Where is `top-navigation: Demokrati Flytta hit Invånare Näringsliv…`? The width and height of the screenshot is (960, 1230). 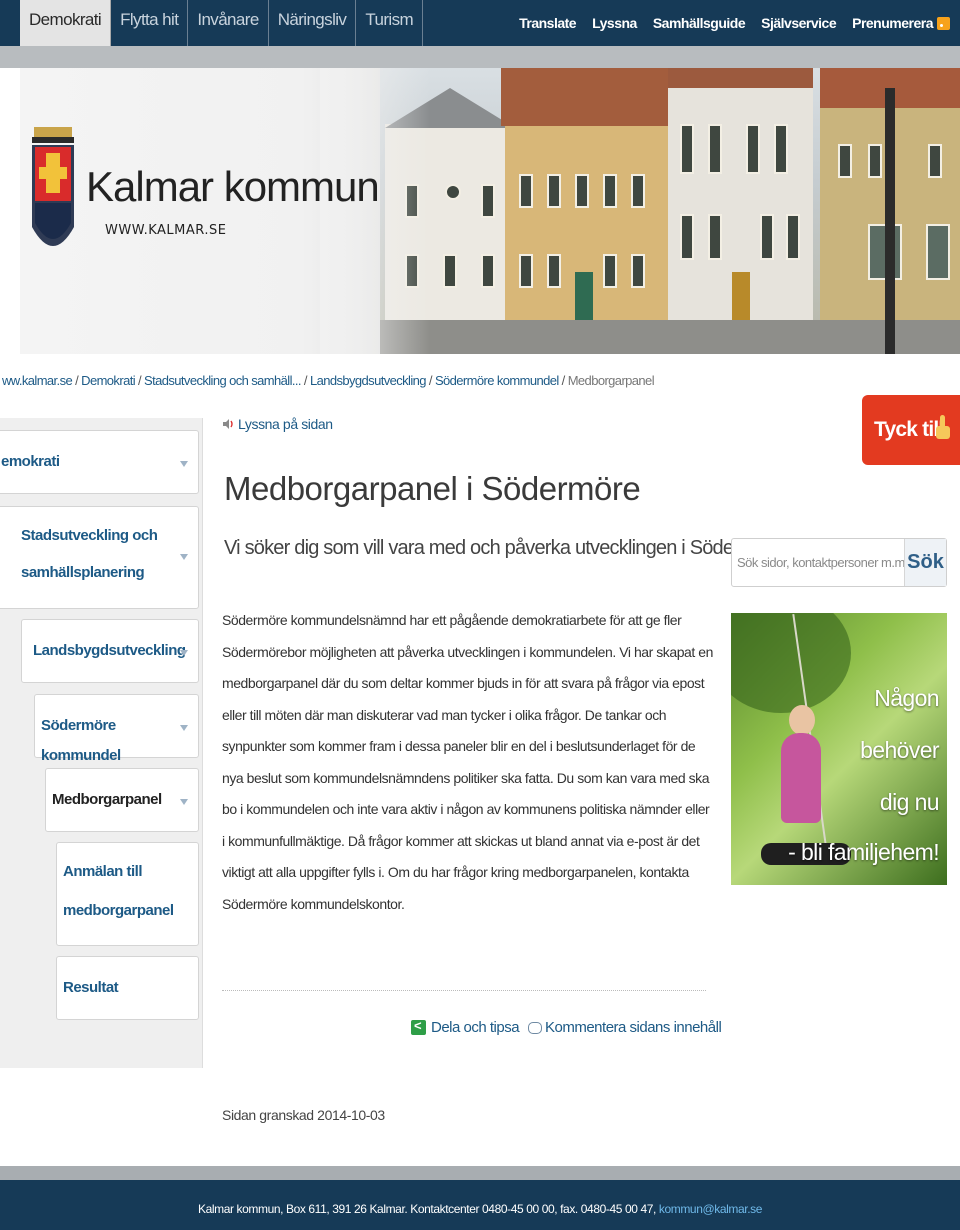 top-navigation: Demokrati Flytta hit Invånare Näringsliv… is located at coordinates (480, 23).